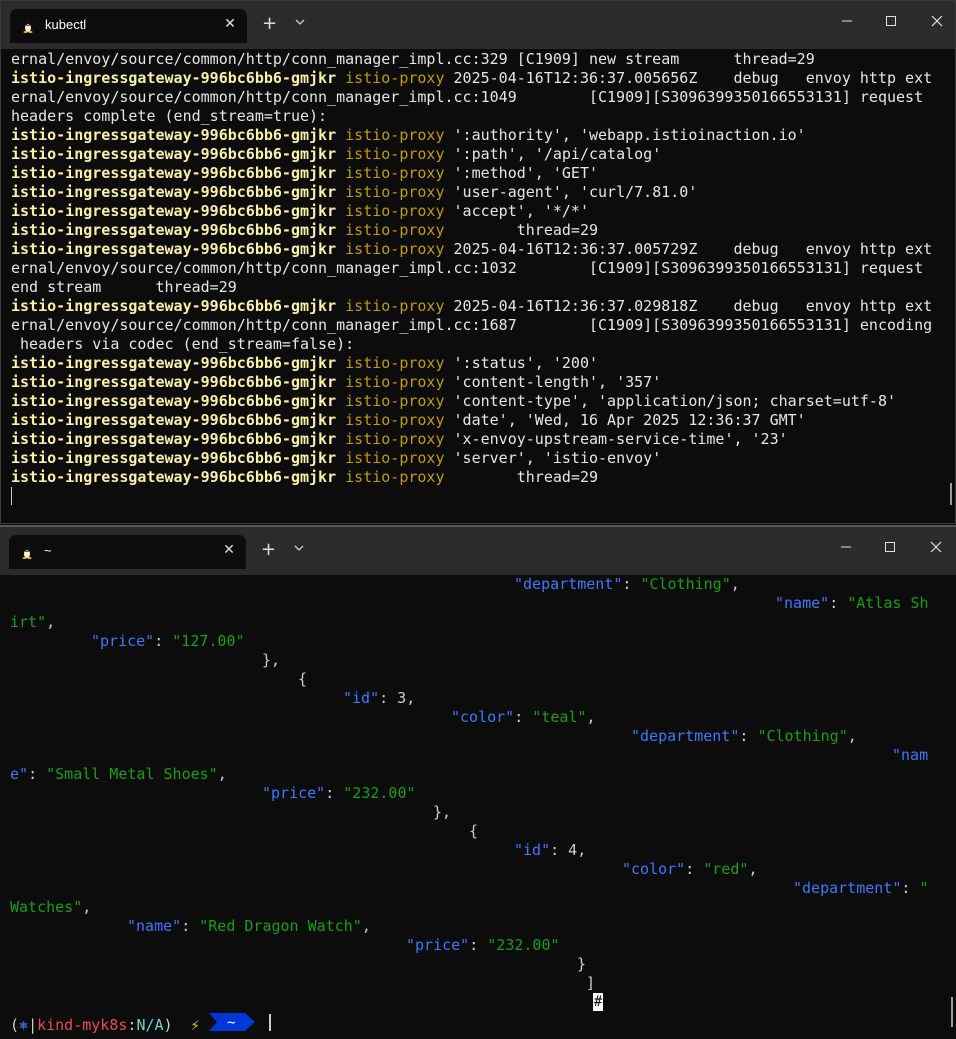 The height and width of the screenshot is (1039, 956). I want to click on log-text: ':method', 'GET', so click(521, 173).